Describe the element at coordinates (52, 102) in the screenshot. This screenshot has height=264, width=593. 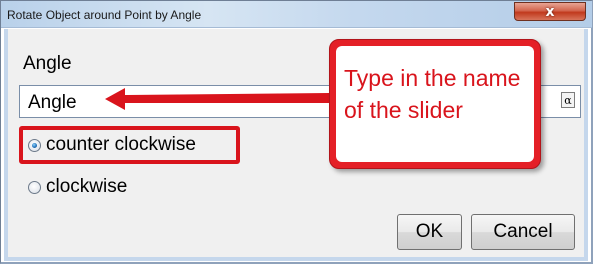
I see `angle-input-value: Angle` at that location.